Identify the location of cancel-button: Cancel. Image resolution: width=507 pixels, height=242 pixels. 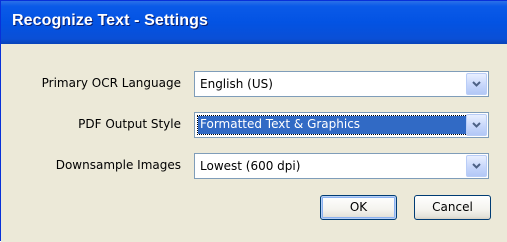
(452, 207).